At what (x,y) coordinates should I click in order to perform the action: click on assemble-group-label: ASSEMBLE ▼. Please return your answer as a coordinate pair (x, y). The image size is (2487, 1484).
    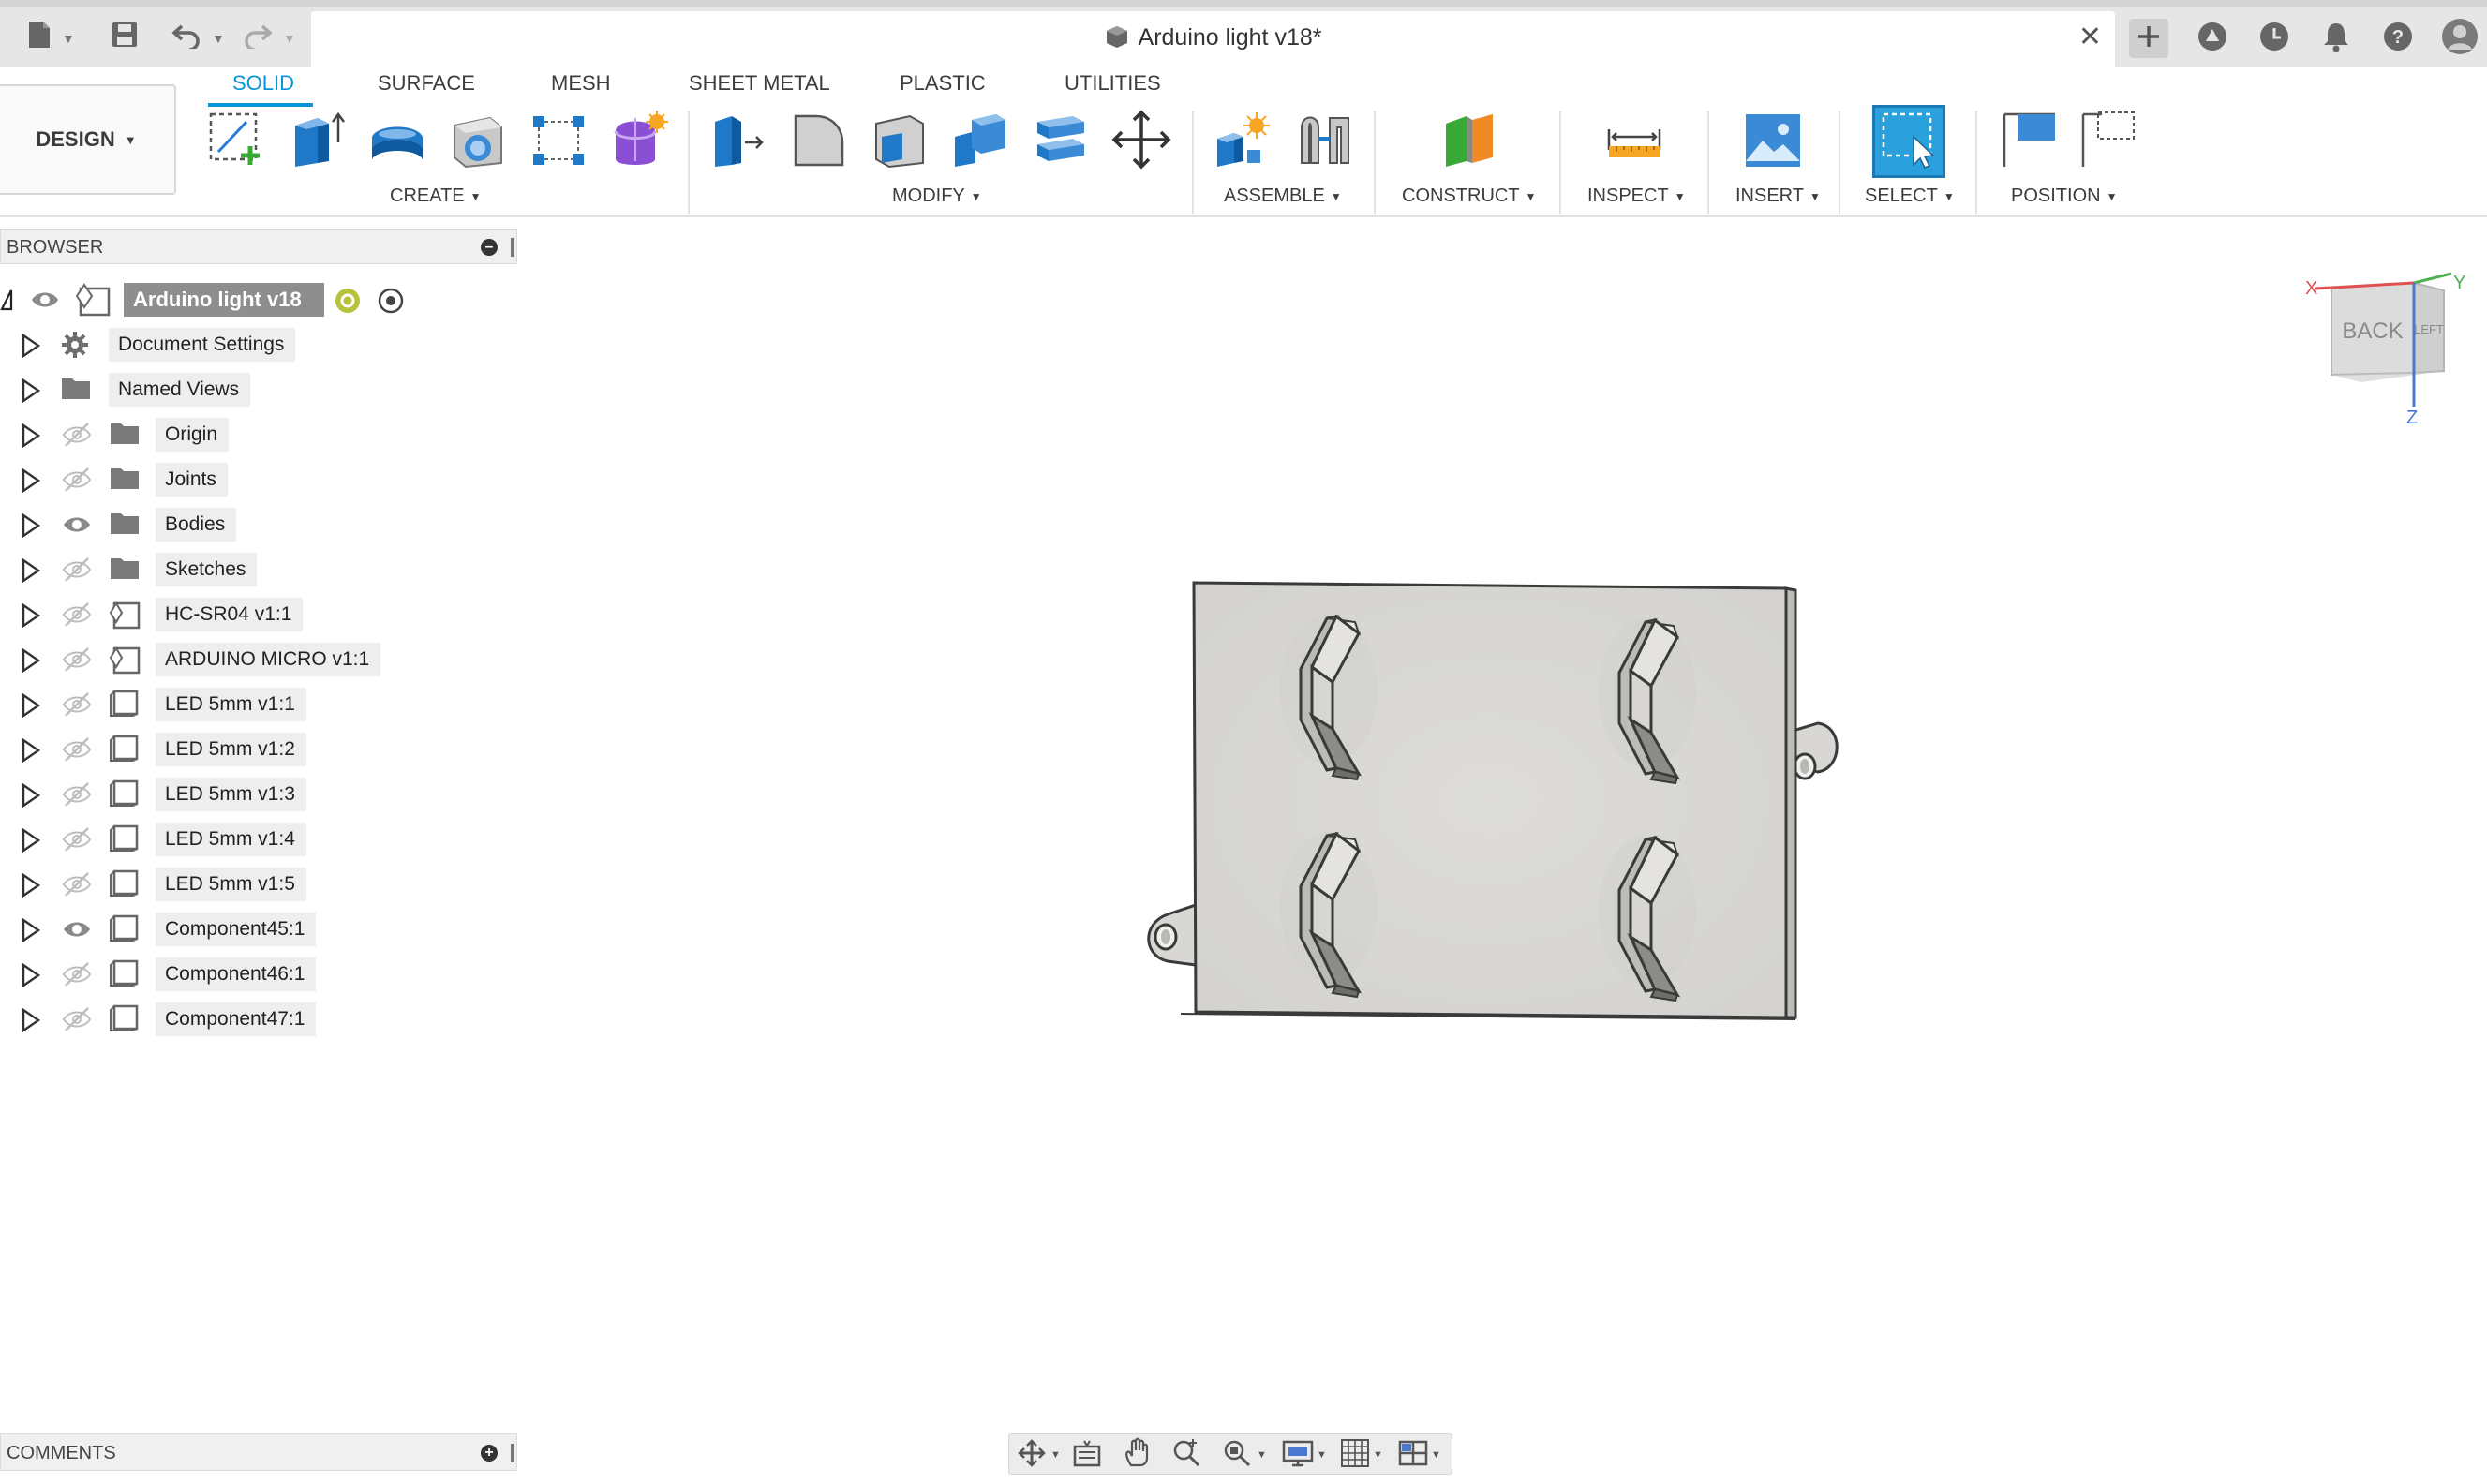
    Looking at the image, I should click on (1283, 196).